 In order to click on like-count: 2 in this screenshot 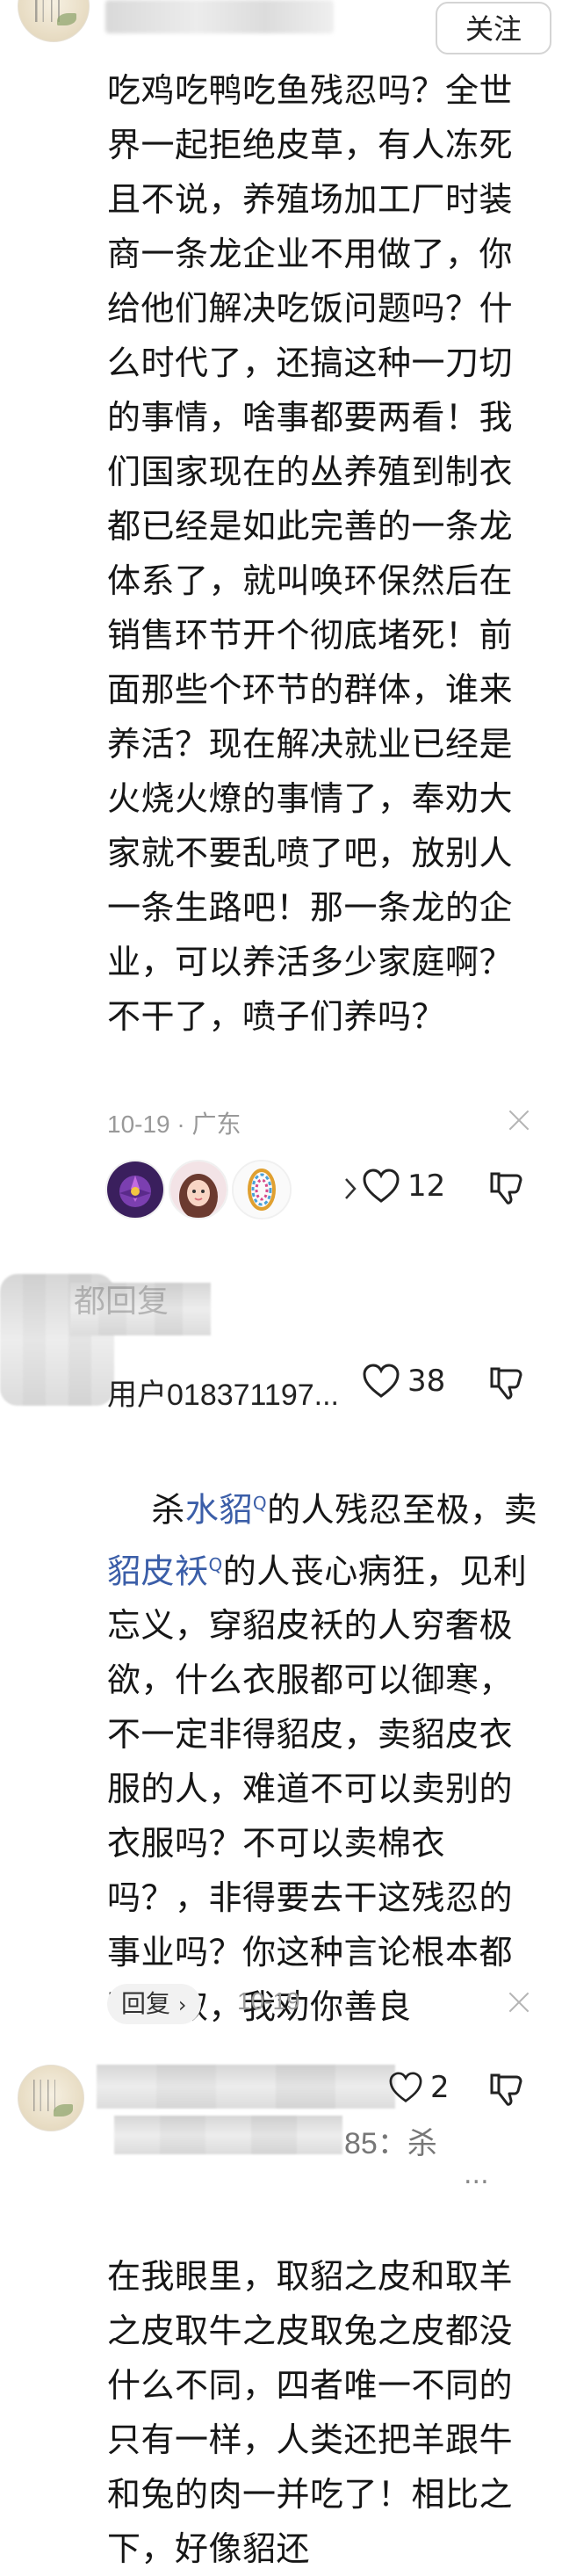, I will do `click(440, 2087)`.